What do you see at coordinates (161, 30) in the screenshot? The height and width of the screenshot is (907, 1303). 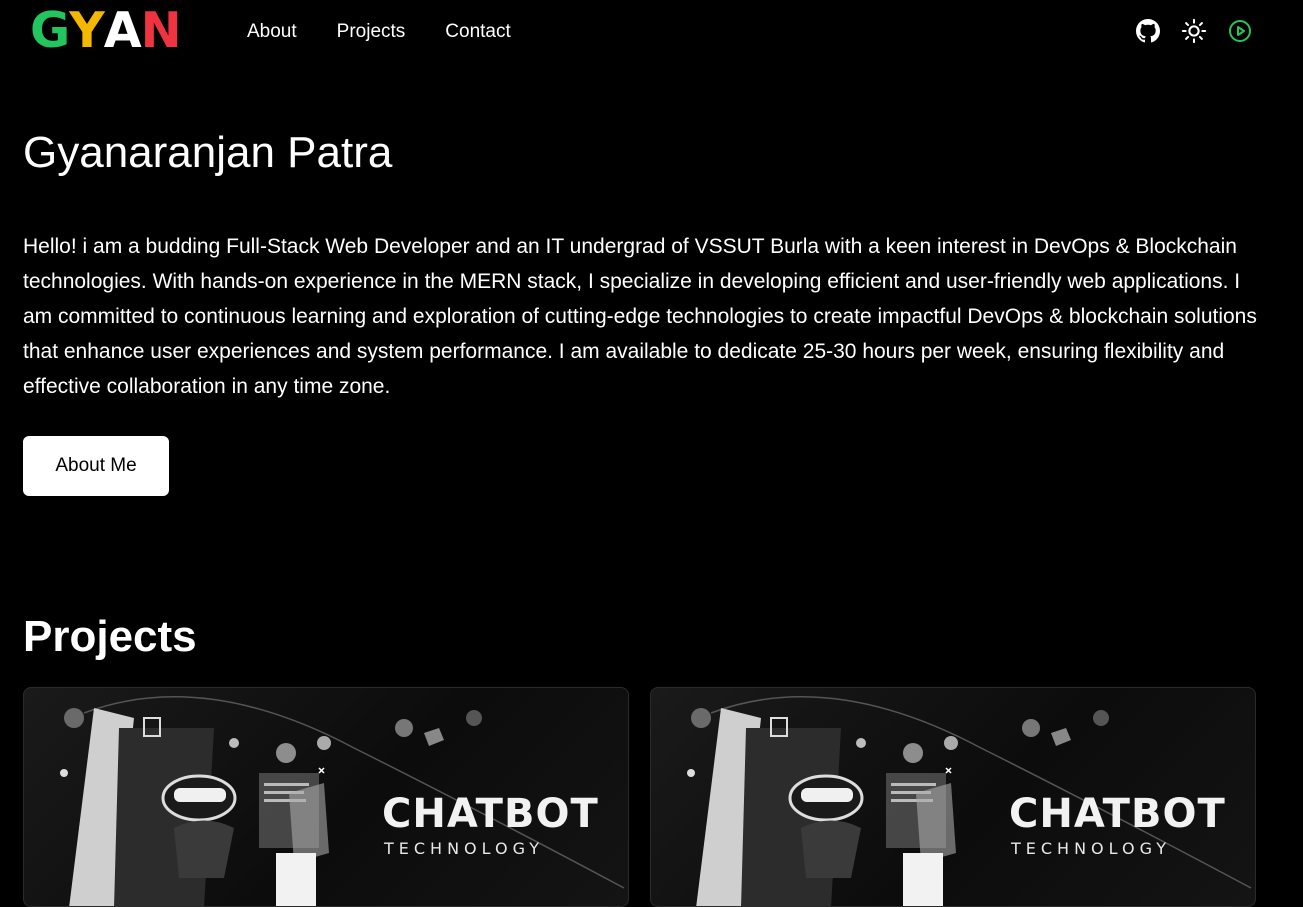 I see `logo-letter-n: N` at bounding box center [161, 30].